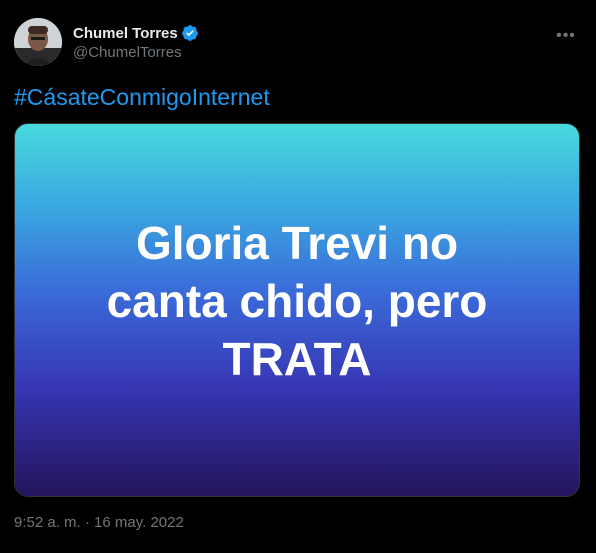  I want to click on handle: @ChumelTorres, so click(136, 52).